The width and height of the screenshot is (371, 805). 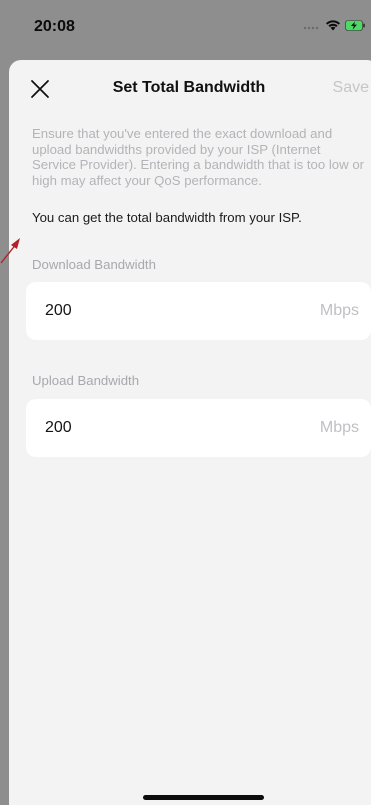 What do you see at coordinates (311, 28) in the screenshot?
I see `signal-icon` at bounding box center [311, 28].